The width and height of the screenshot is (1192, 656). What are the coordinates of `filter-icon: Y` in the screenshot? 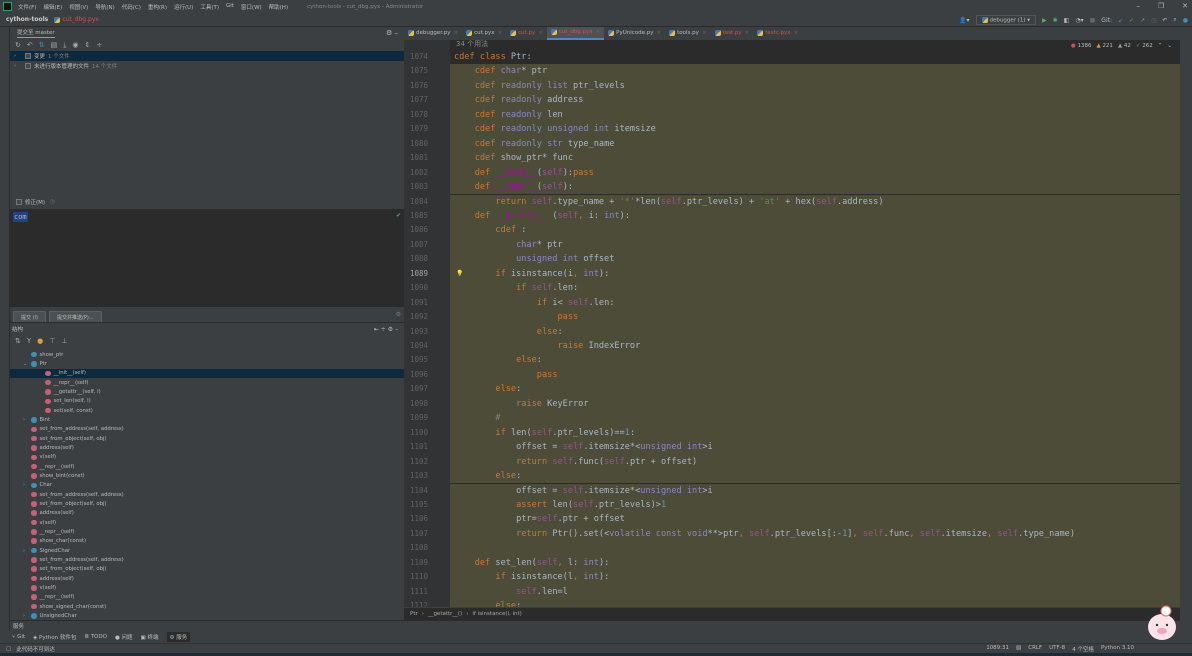 It's located at (29, 341).